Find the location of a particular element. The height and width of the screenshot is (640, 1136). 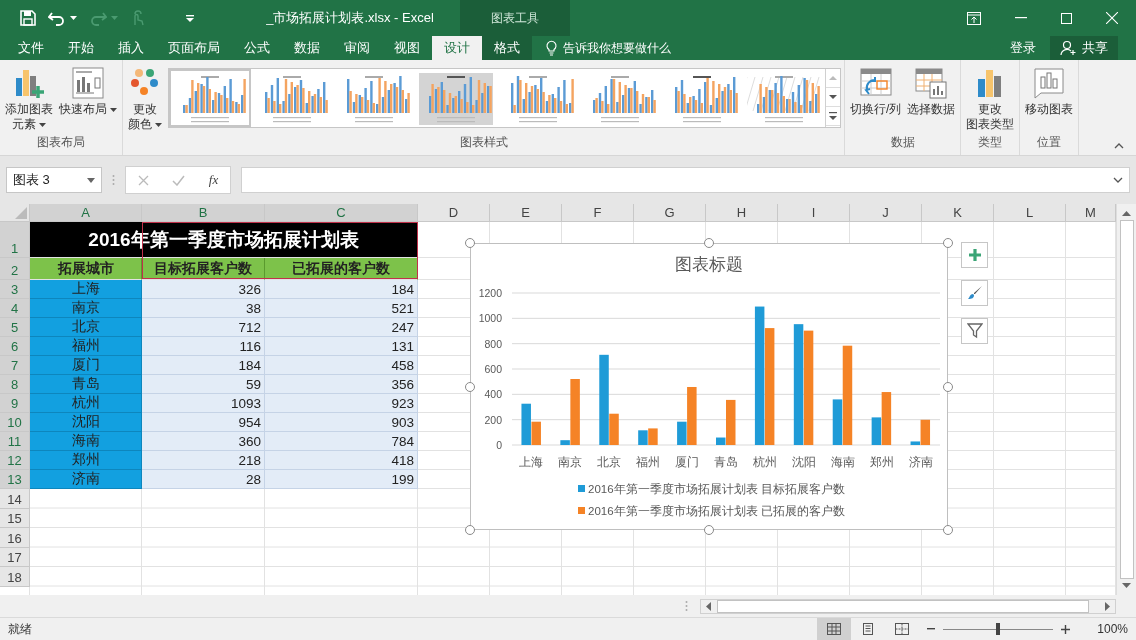

row-header: 13 is located at coordinates (15, 479).